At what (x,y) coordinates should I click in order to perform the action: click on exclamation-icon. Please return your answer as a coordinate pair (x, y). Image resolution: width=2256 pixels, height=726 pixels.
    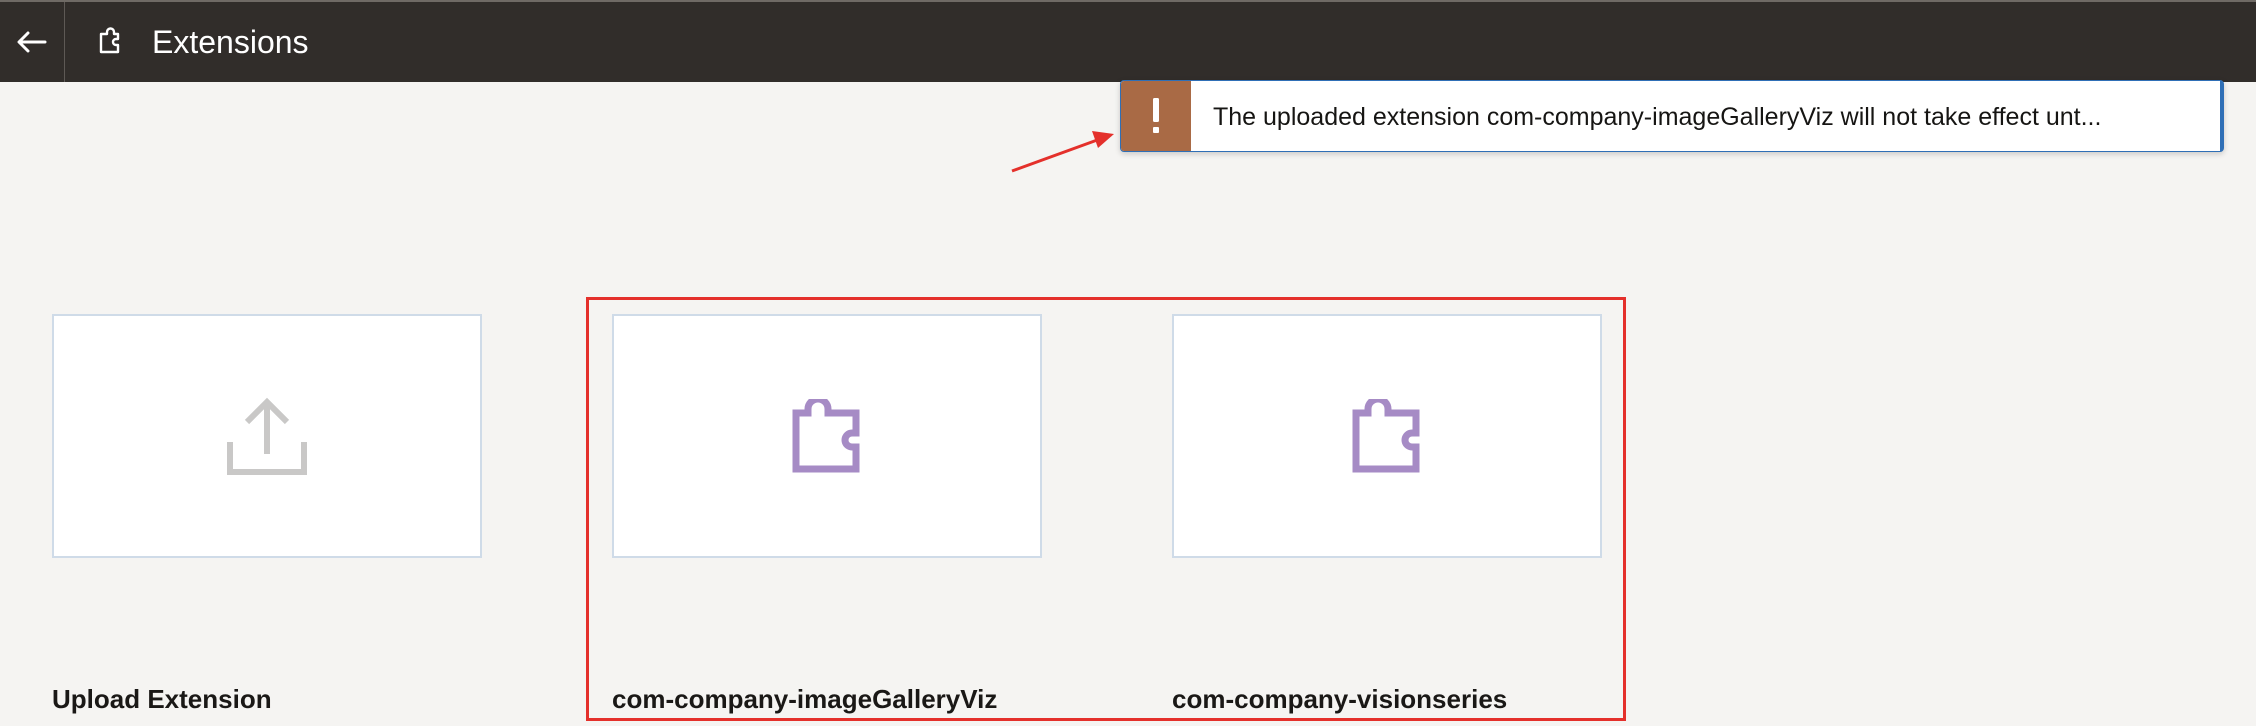
    Looking at the image, I should click on (1156, 115).